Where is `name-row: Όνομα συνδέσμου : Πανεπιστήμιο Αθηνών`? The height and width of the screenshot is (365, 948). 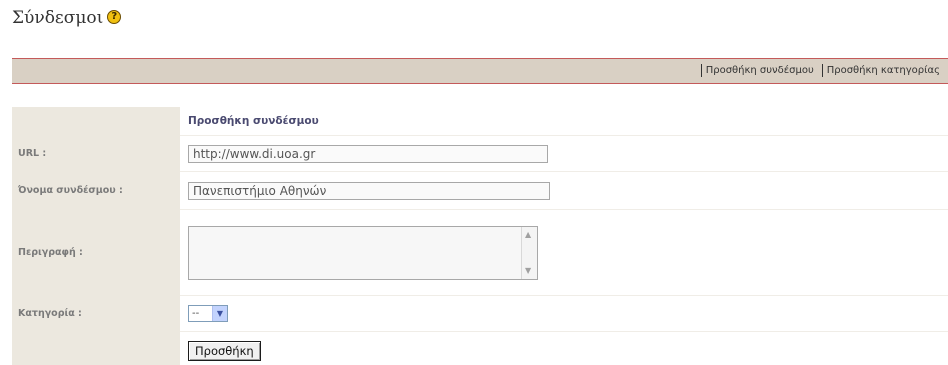 name-row: Όνομα συνδέσμου : Πανεπιστήμιο Αθηνών is located at coordinates (480, 190).